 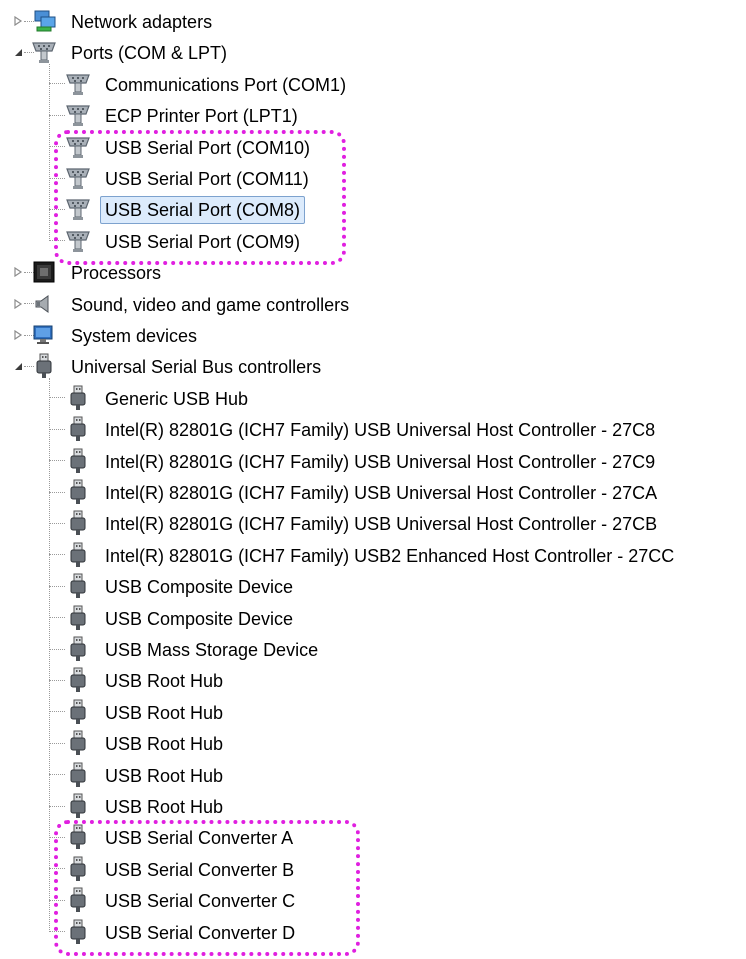 What do you see at coordinates (116, 273) in the screenshot?
I see `tree-category-label: Processors` at bounding box center [116, 273].